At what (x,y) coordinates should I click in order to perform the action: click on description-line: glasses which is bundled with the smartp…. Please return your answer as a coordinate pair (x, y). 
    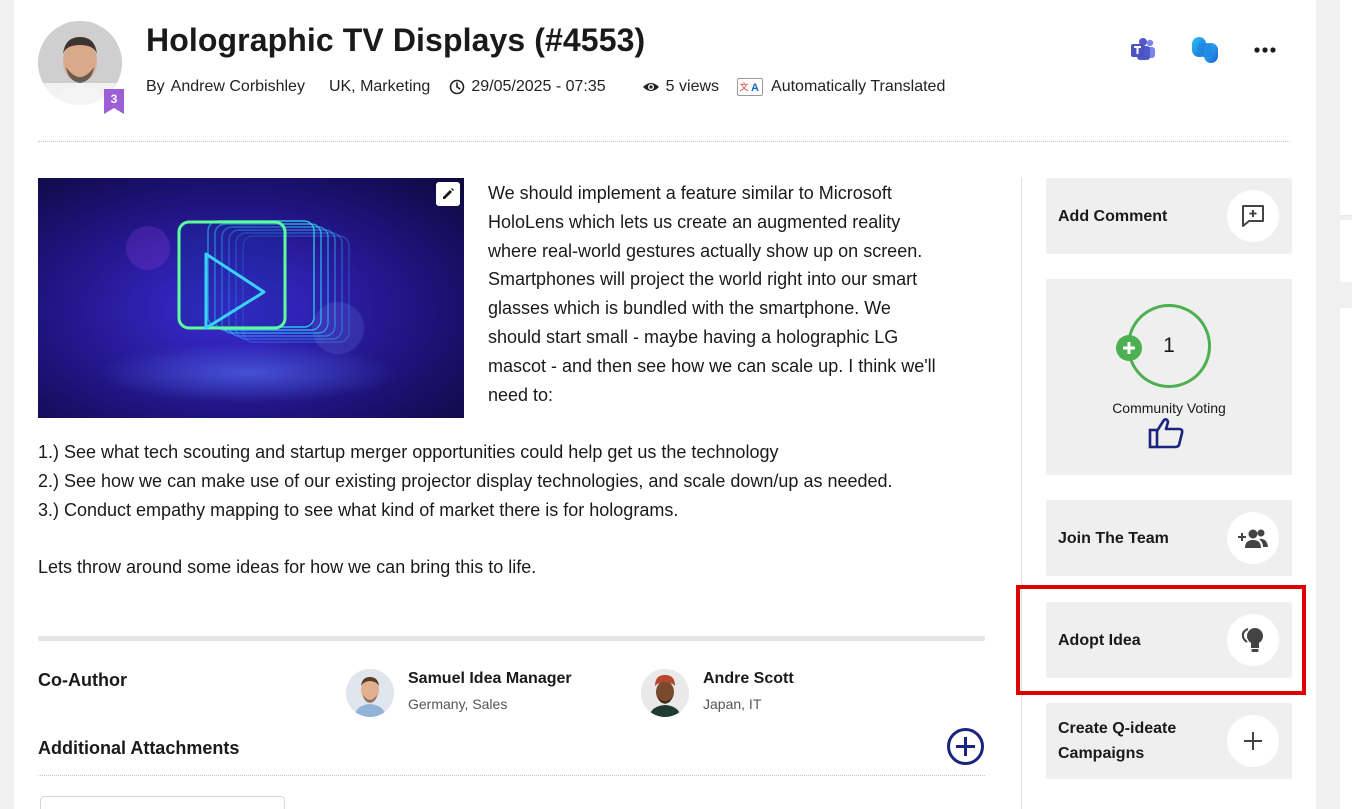
    Looking at the image, I should click on (689, 308).